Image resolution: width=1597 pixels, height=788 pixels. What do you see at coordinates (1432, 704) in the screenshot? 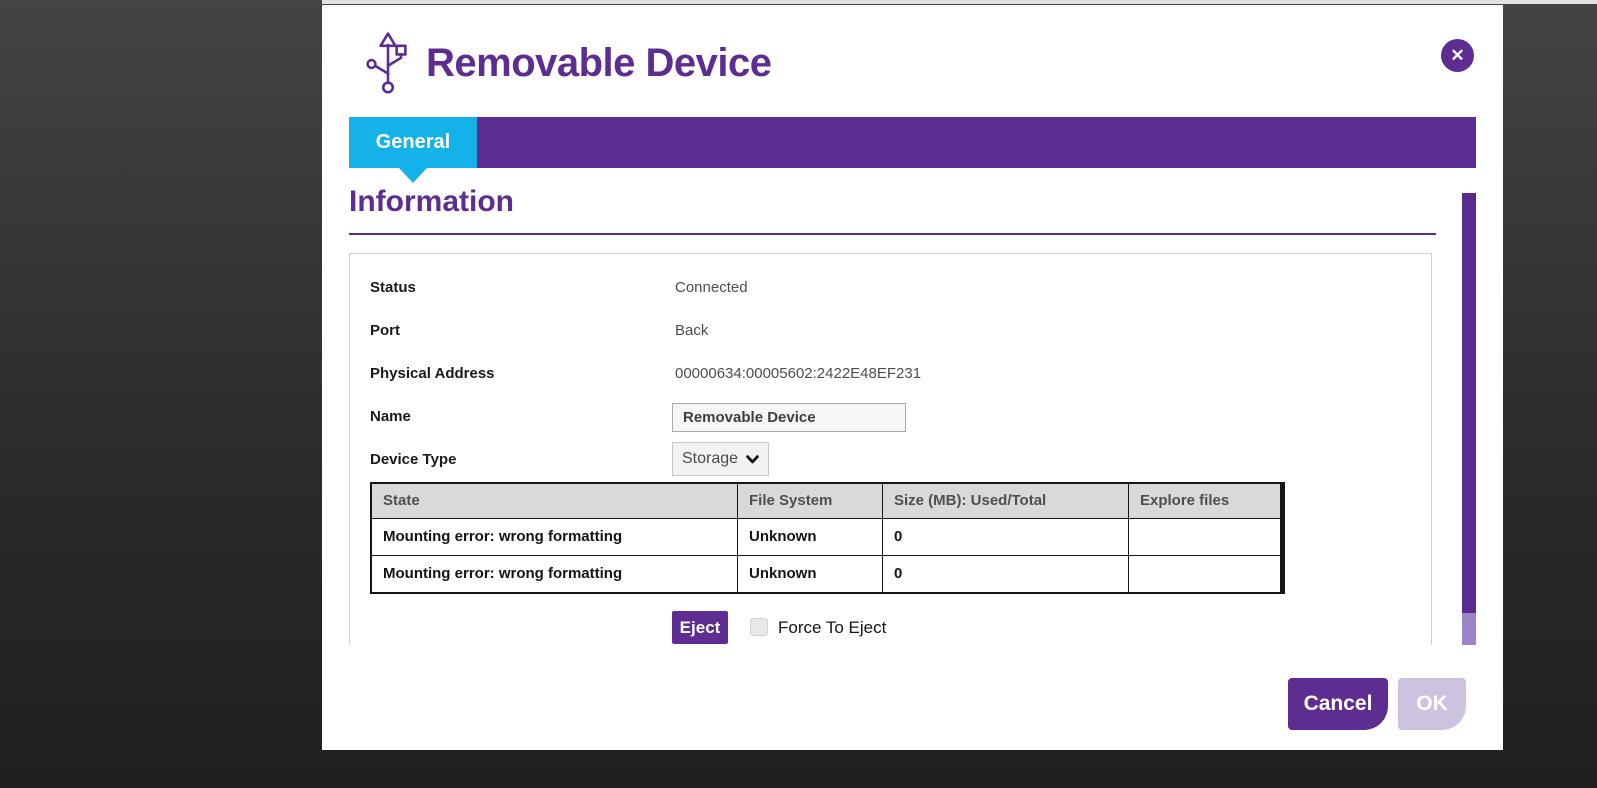
I see `ok-button: OK` at bounding box center [1432, 704].